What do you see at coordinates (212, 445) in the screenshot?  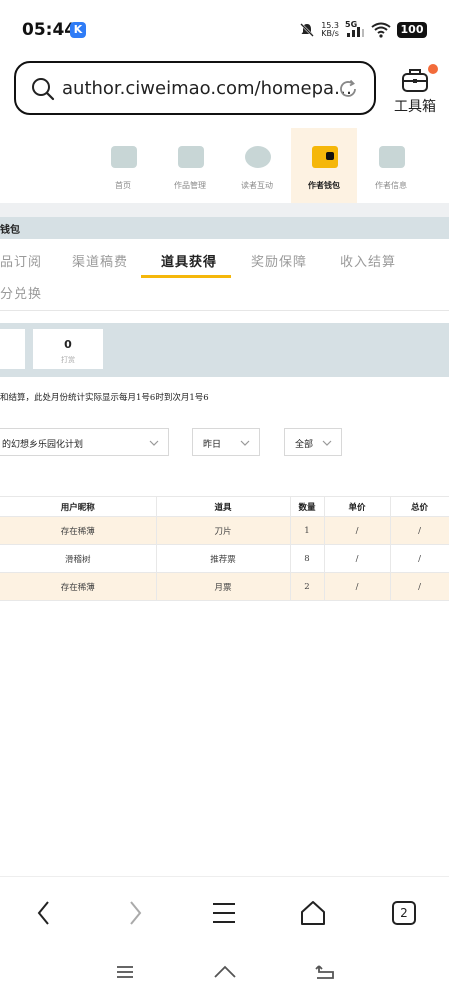 I see `date-select-value: 昨日` at bounding box center [212, 445].